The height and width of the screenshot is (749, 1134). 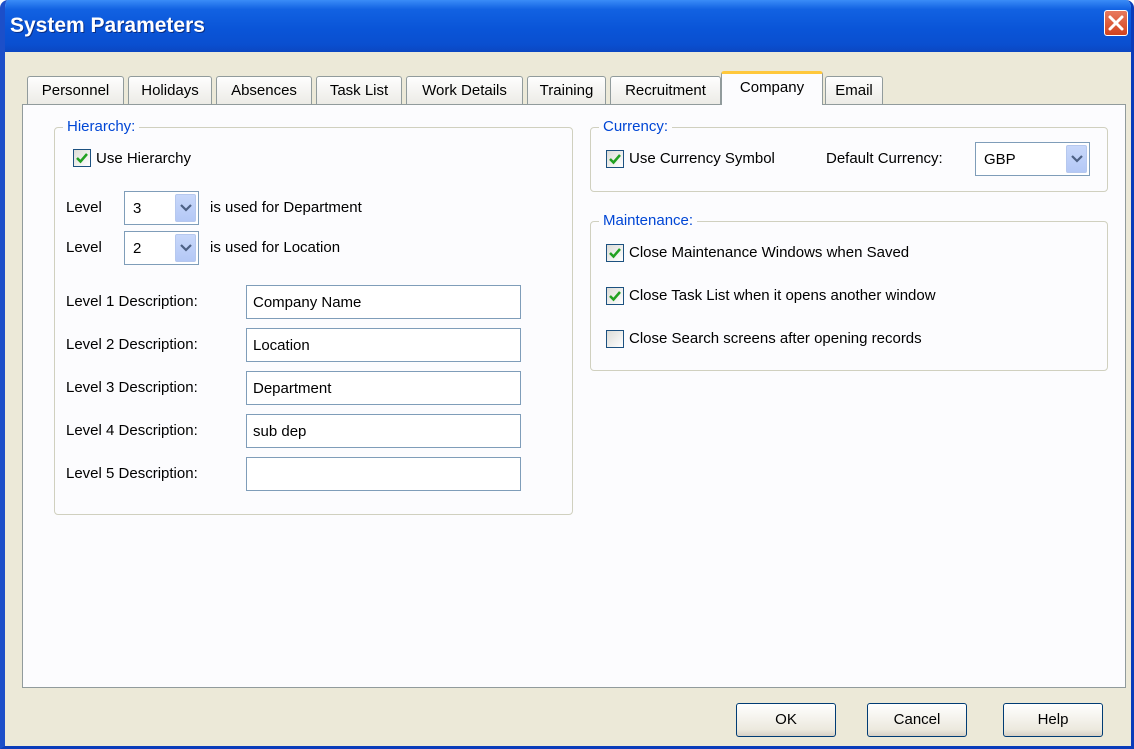 I want to click on level-3-description-label: Level 3 Description:, so click(x=132, y=387).